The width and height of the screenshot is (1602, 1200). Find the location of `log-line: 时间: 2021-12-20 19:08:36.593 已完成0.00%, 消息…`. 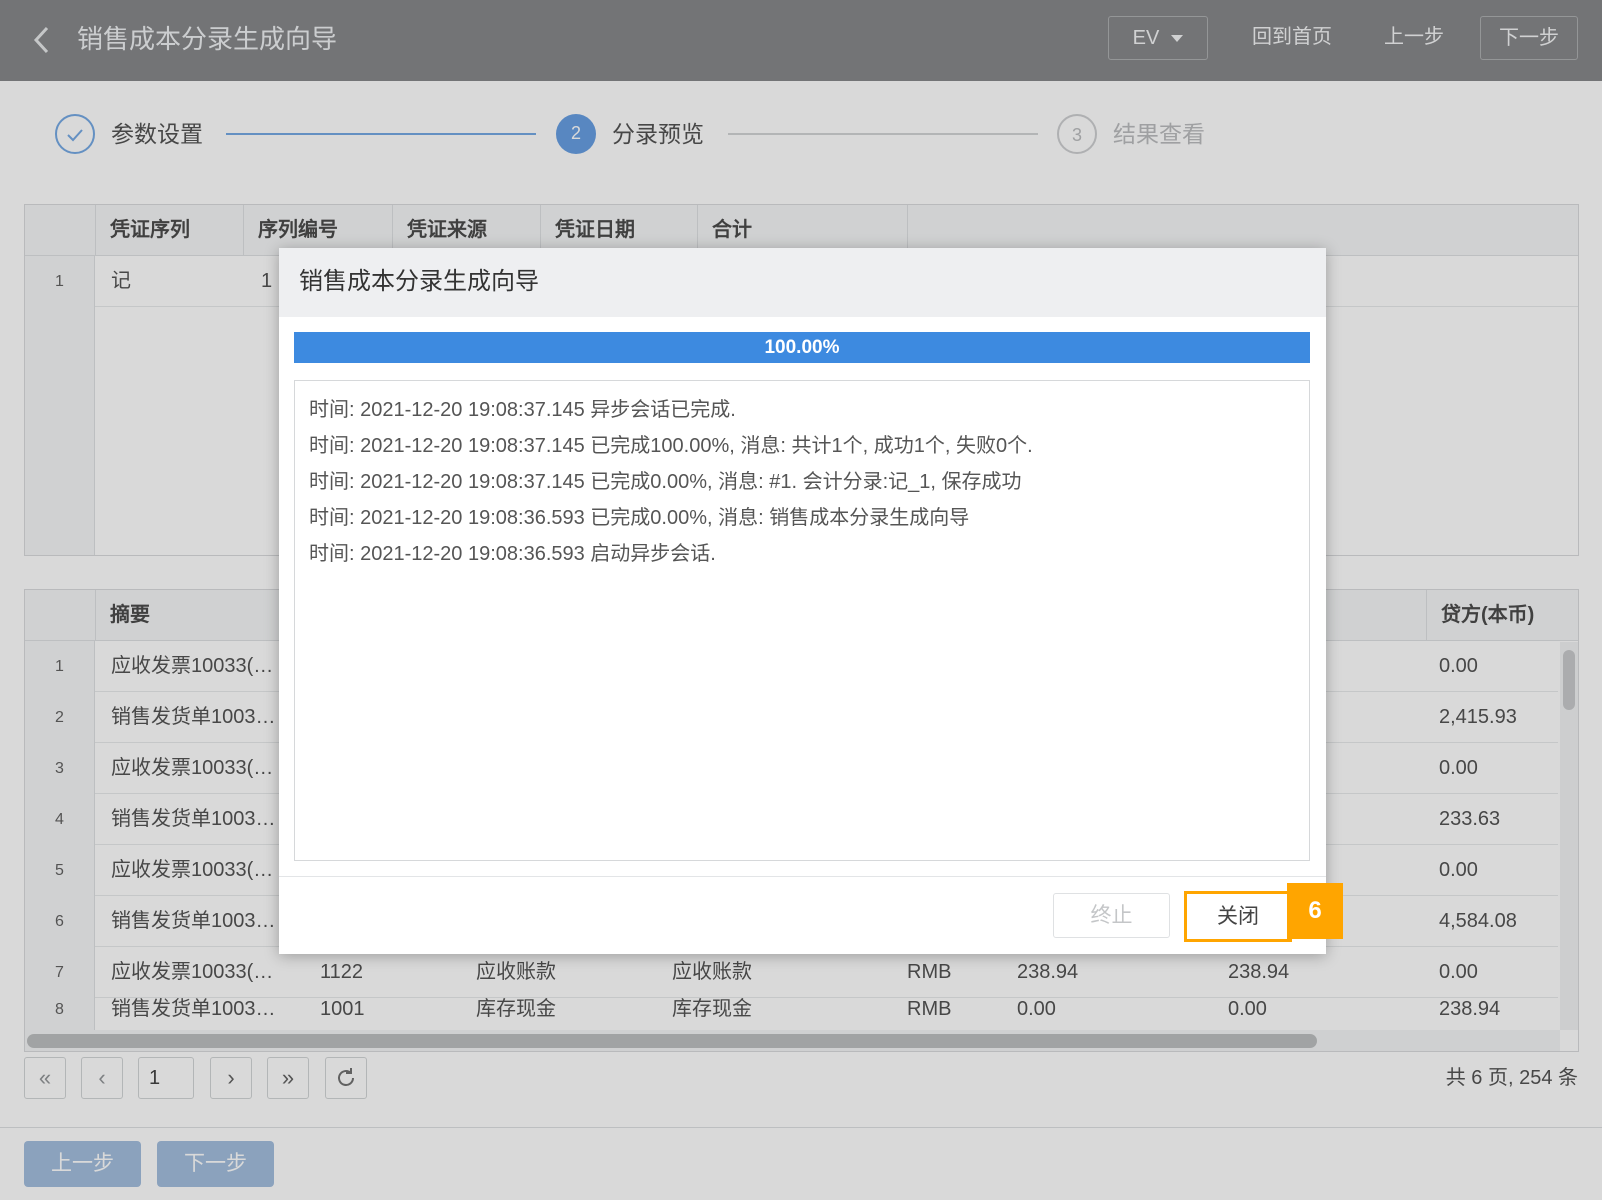

log-line: 时间: 2021-12-20 19:08:36.593 已完成0.00%, 消息… is located at coordinates (639, 518).